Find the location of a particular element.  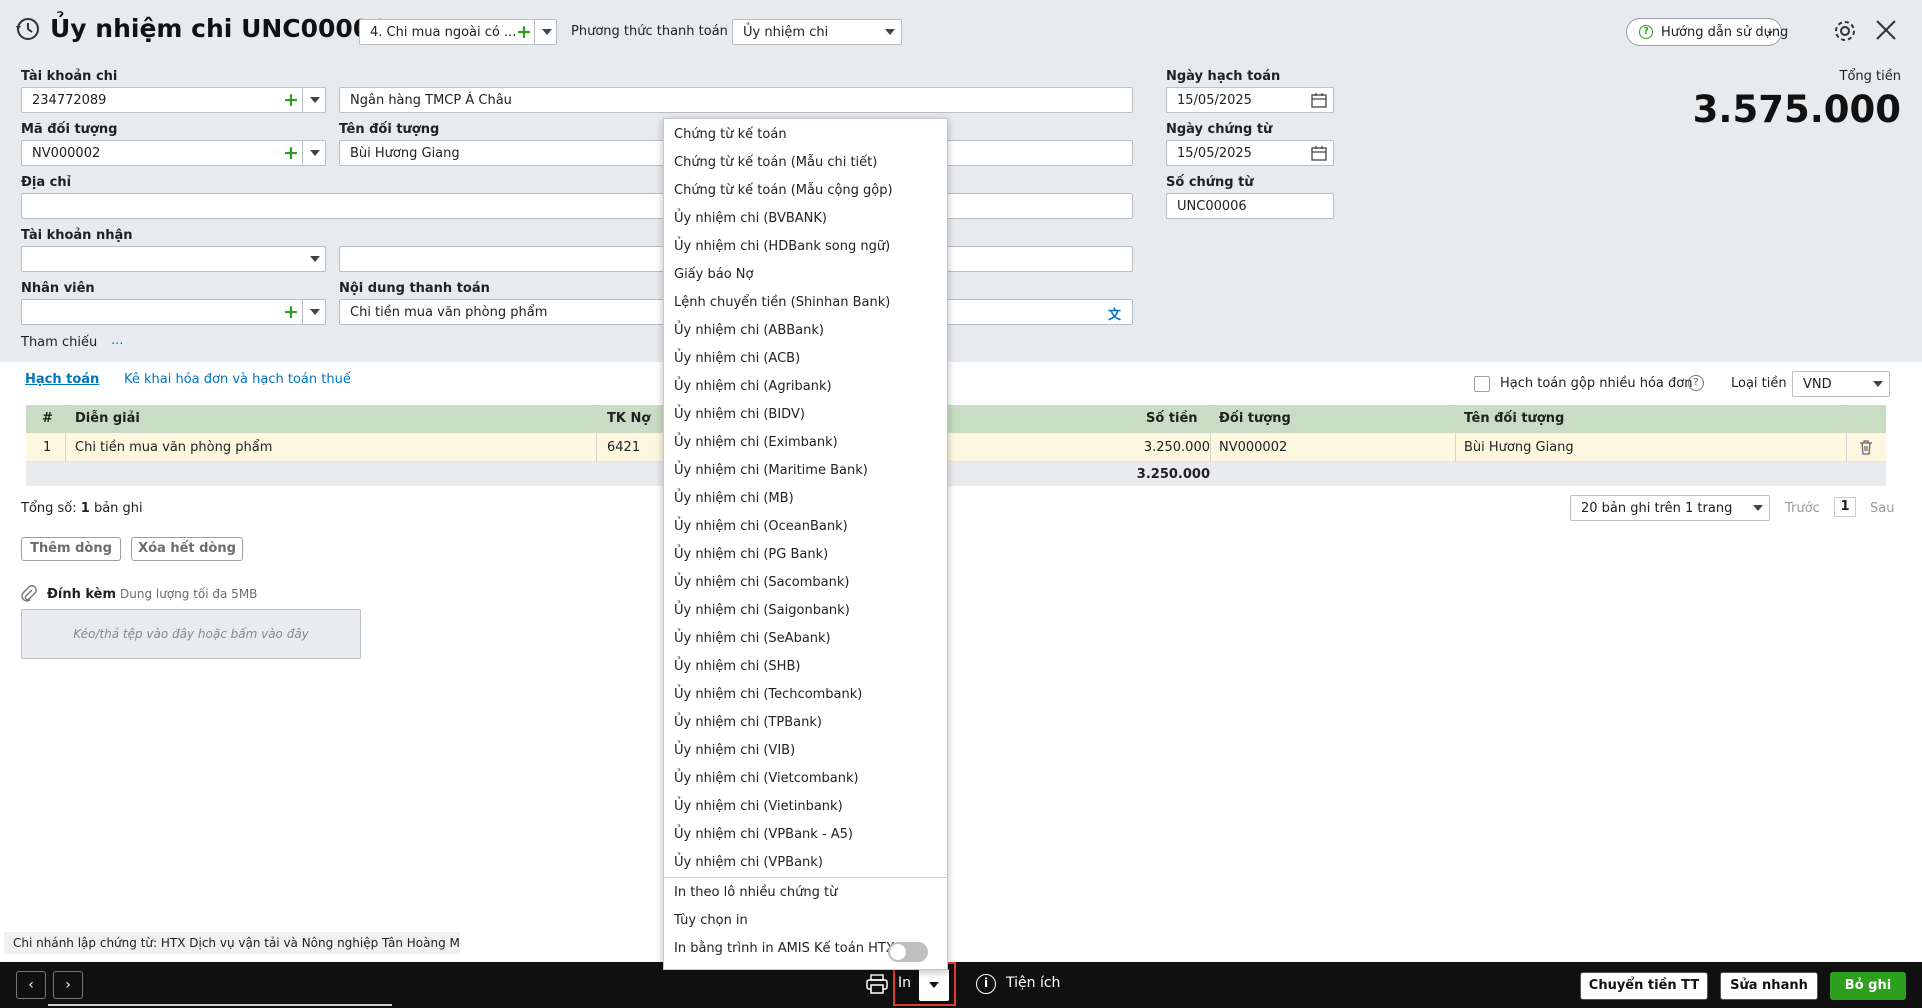

menu-item-print-template: Ủy nhiệm chi (TPBank) is located at coordinates (748, 723).